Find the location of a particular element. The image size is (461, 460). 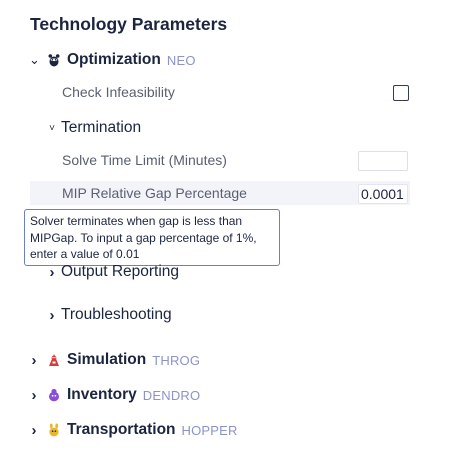

mip-gap-input is located at coordinates (383, 194).